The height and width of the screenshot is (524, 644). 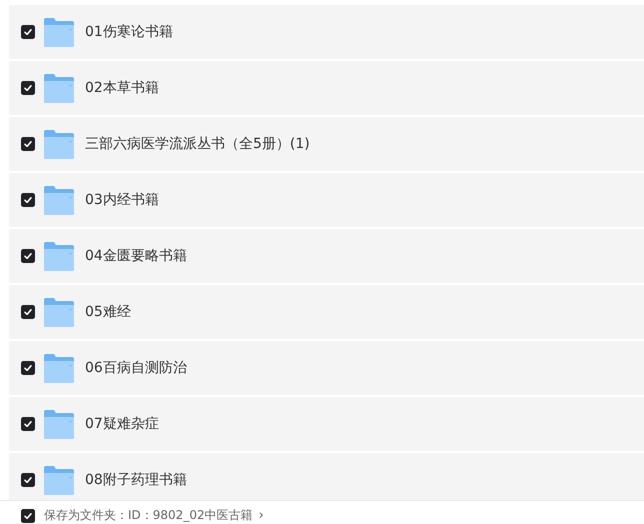 What do you see at coordinates (326, 312) in the screenshot?
I see `folder-row: 05难经` at bounding box center [326, 312].